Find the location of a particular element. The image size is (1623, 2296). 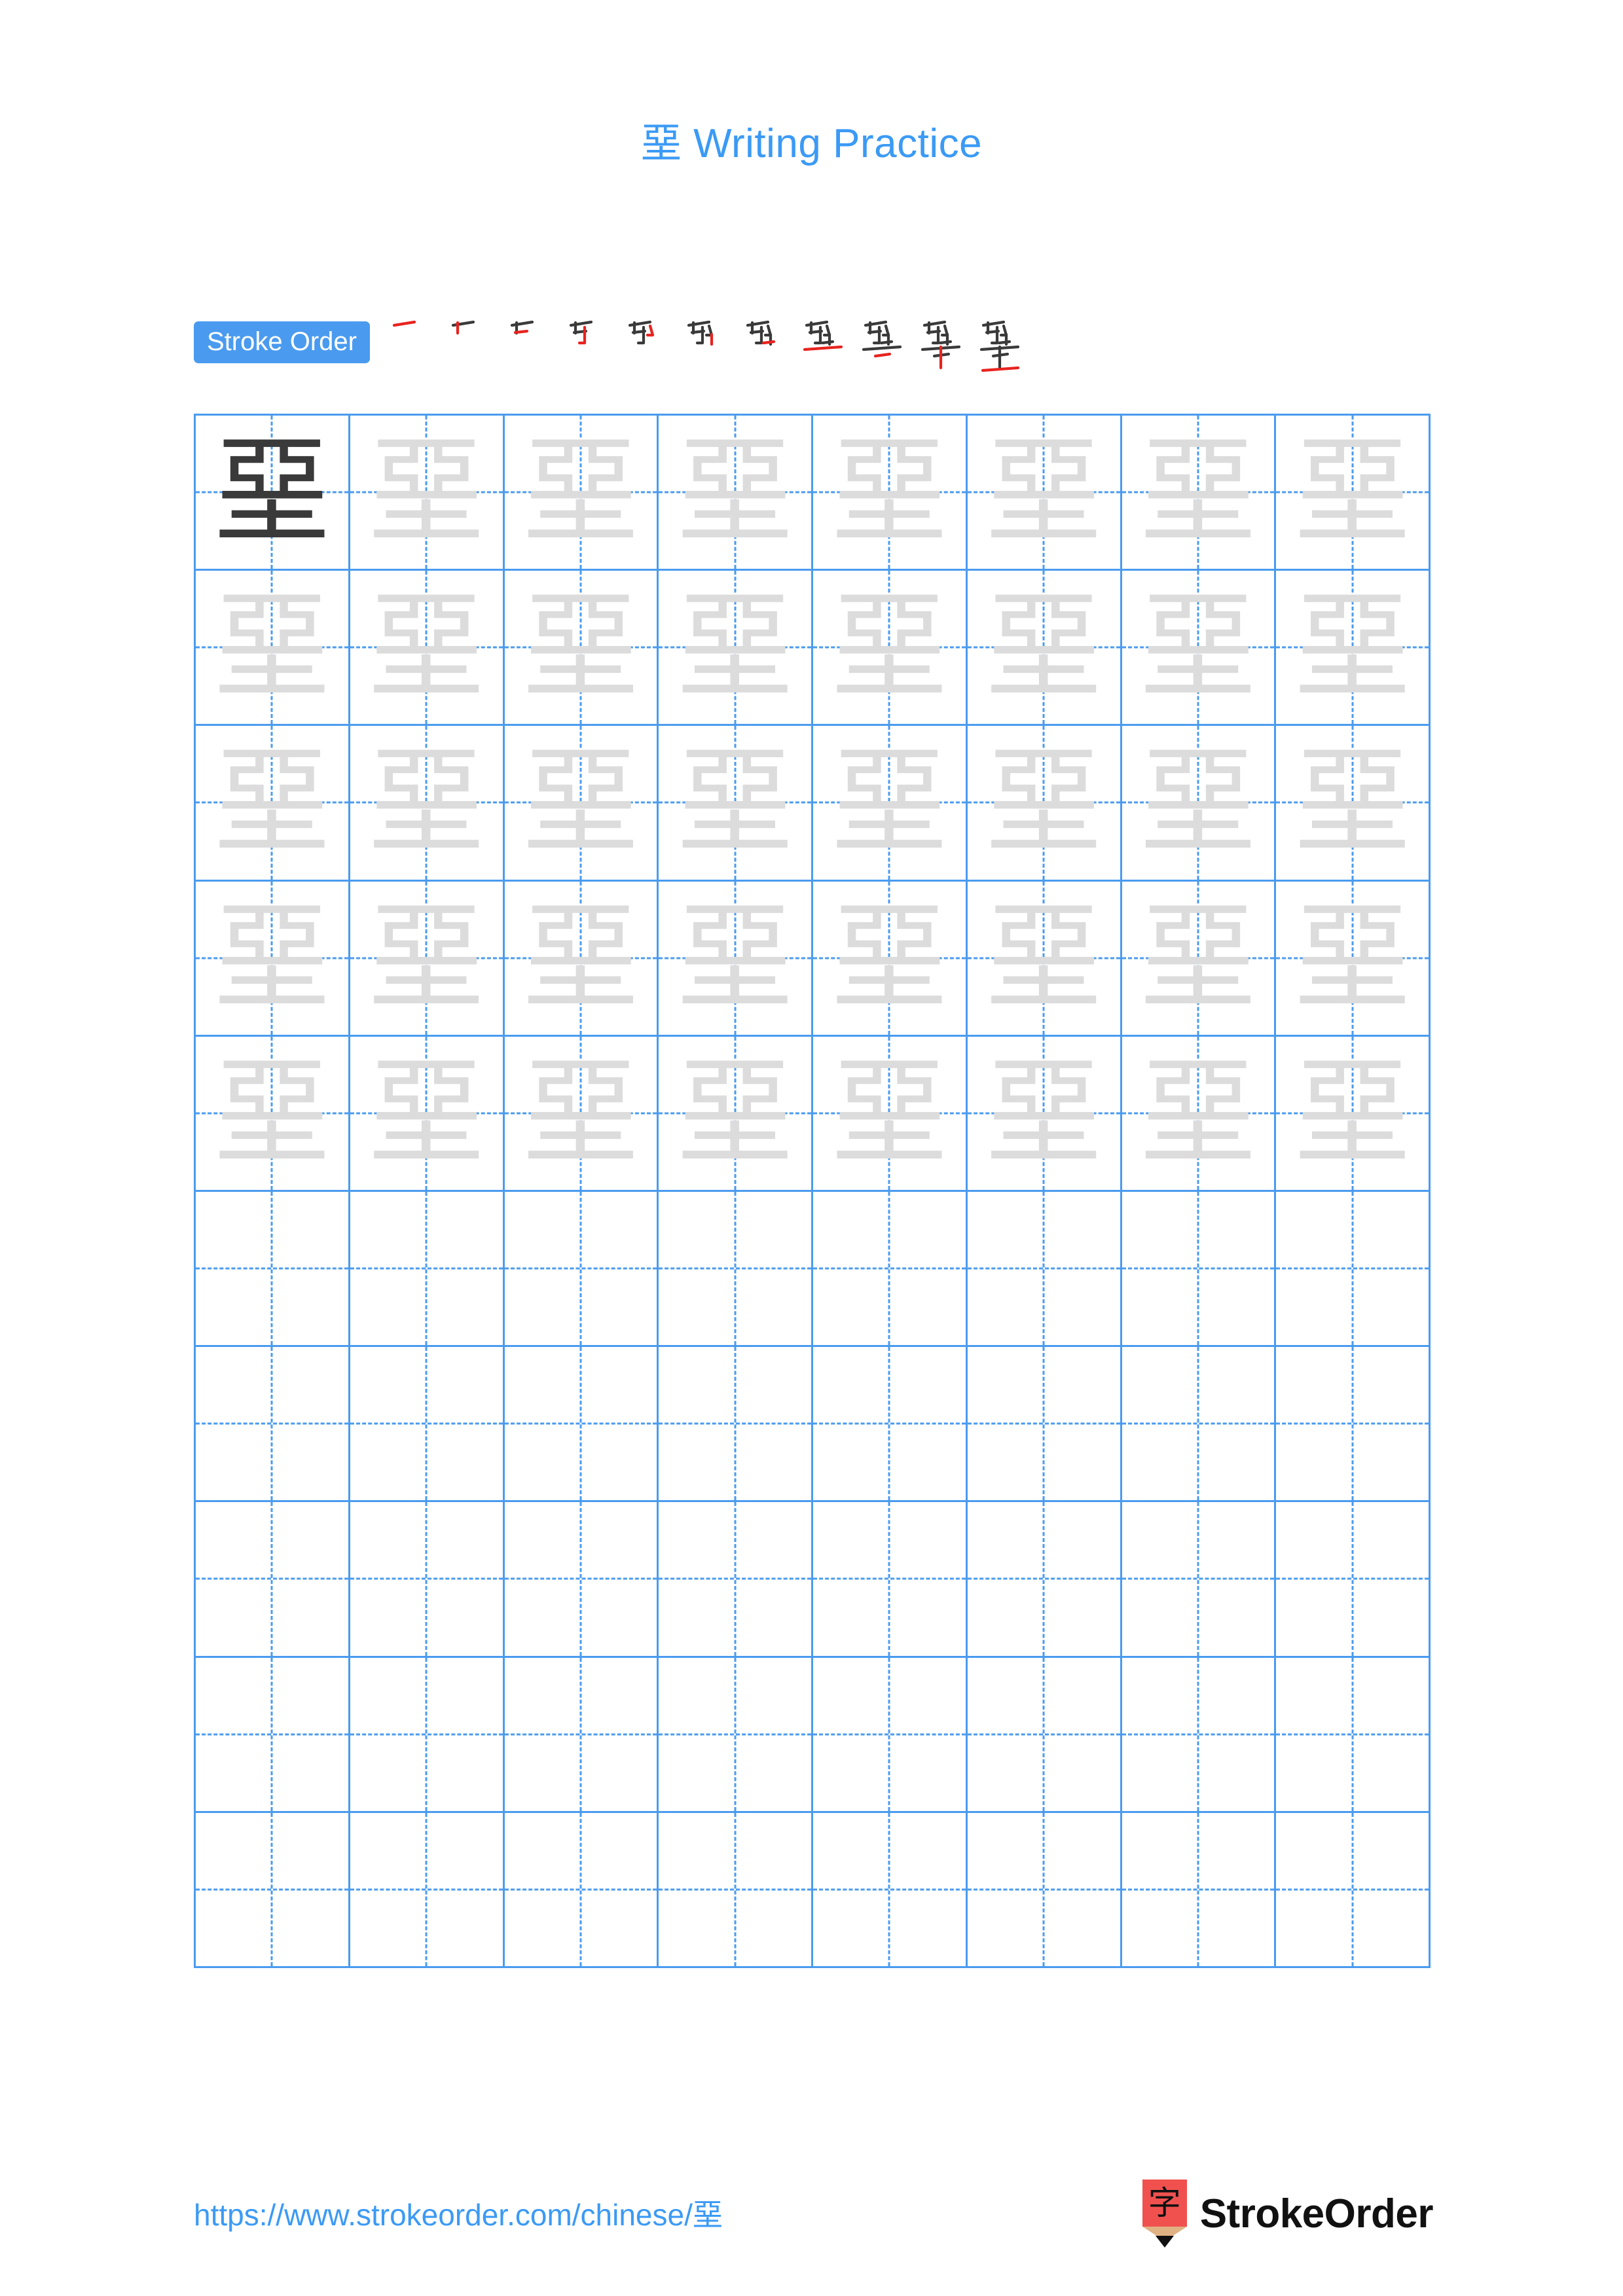

stroke-order-step-list is located at coordinates (910, 342).